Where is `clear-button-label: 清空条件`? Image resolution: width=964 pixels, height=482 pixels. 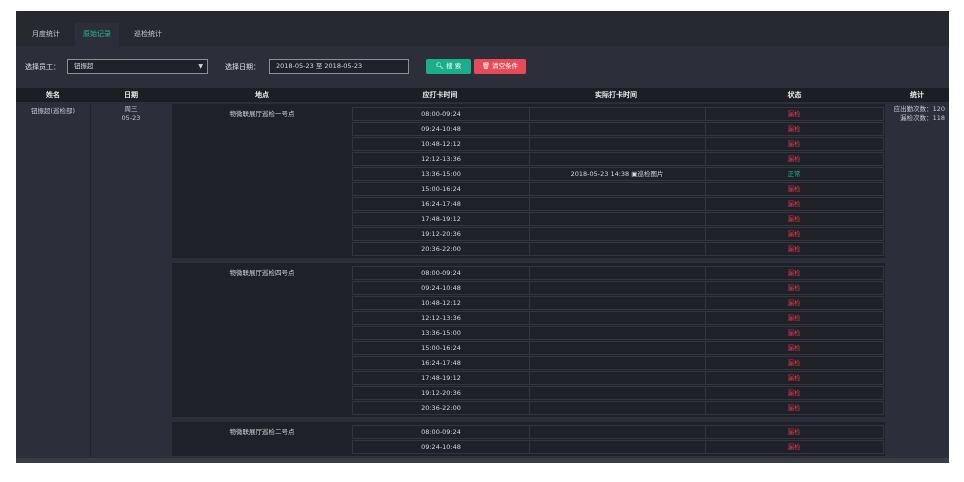 clear-button-label: 清空条件 is located at coordinates (505, 66).